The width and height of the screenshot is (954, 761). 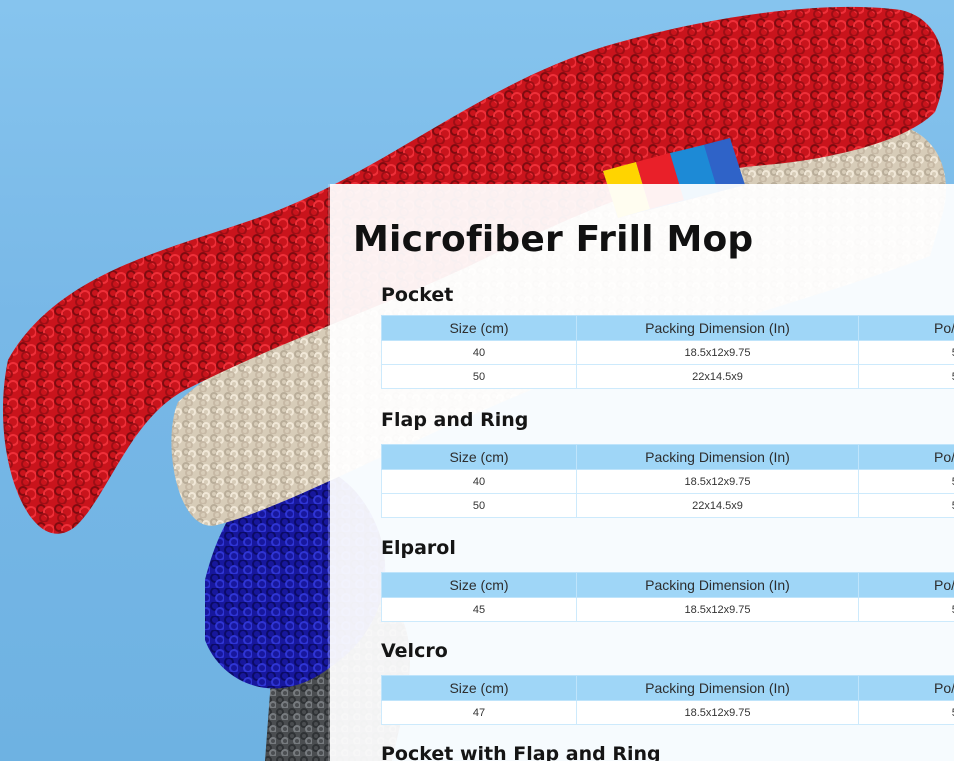 What do you see at coordinates (418, 548) in the screenshot?
I see `section-title: Elparol` at bounding box center [418, 548].